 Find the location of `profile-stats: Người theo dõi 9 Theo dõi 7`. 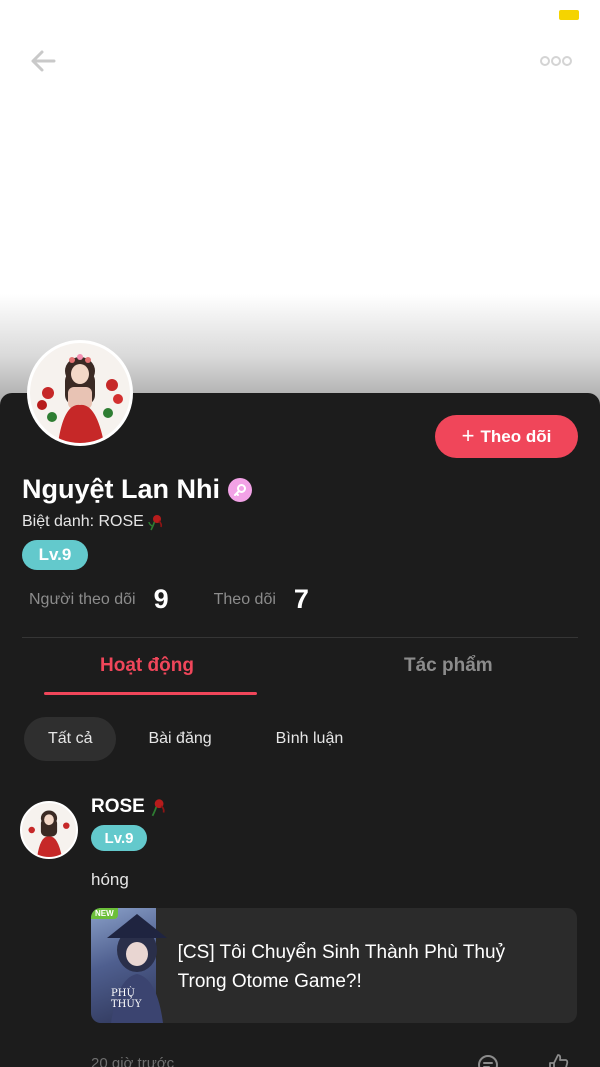

profile-stats: Người theo dõi 9 Theo dõi 7 is located at coordinates (169, 599).